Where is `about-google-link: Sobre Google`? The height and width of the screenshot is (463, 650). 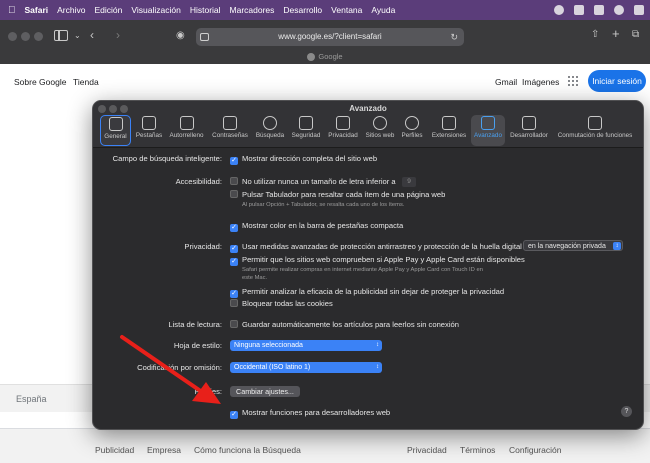
about-google-link: Sobre Google is located at coordinates (40, 82).